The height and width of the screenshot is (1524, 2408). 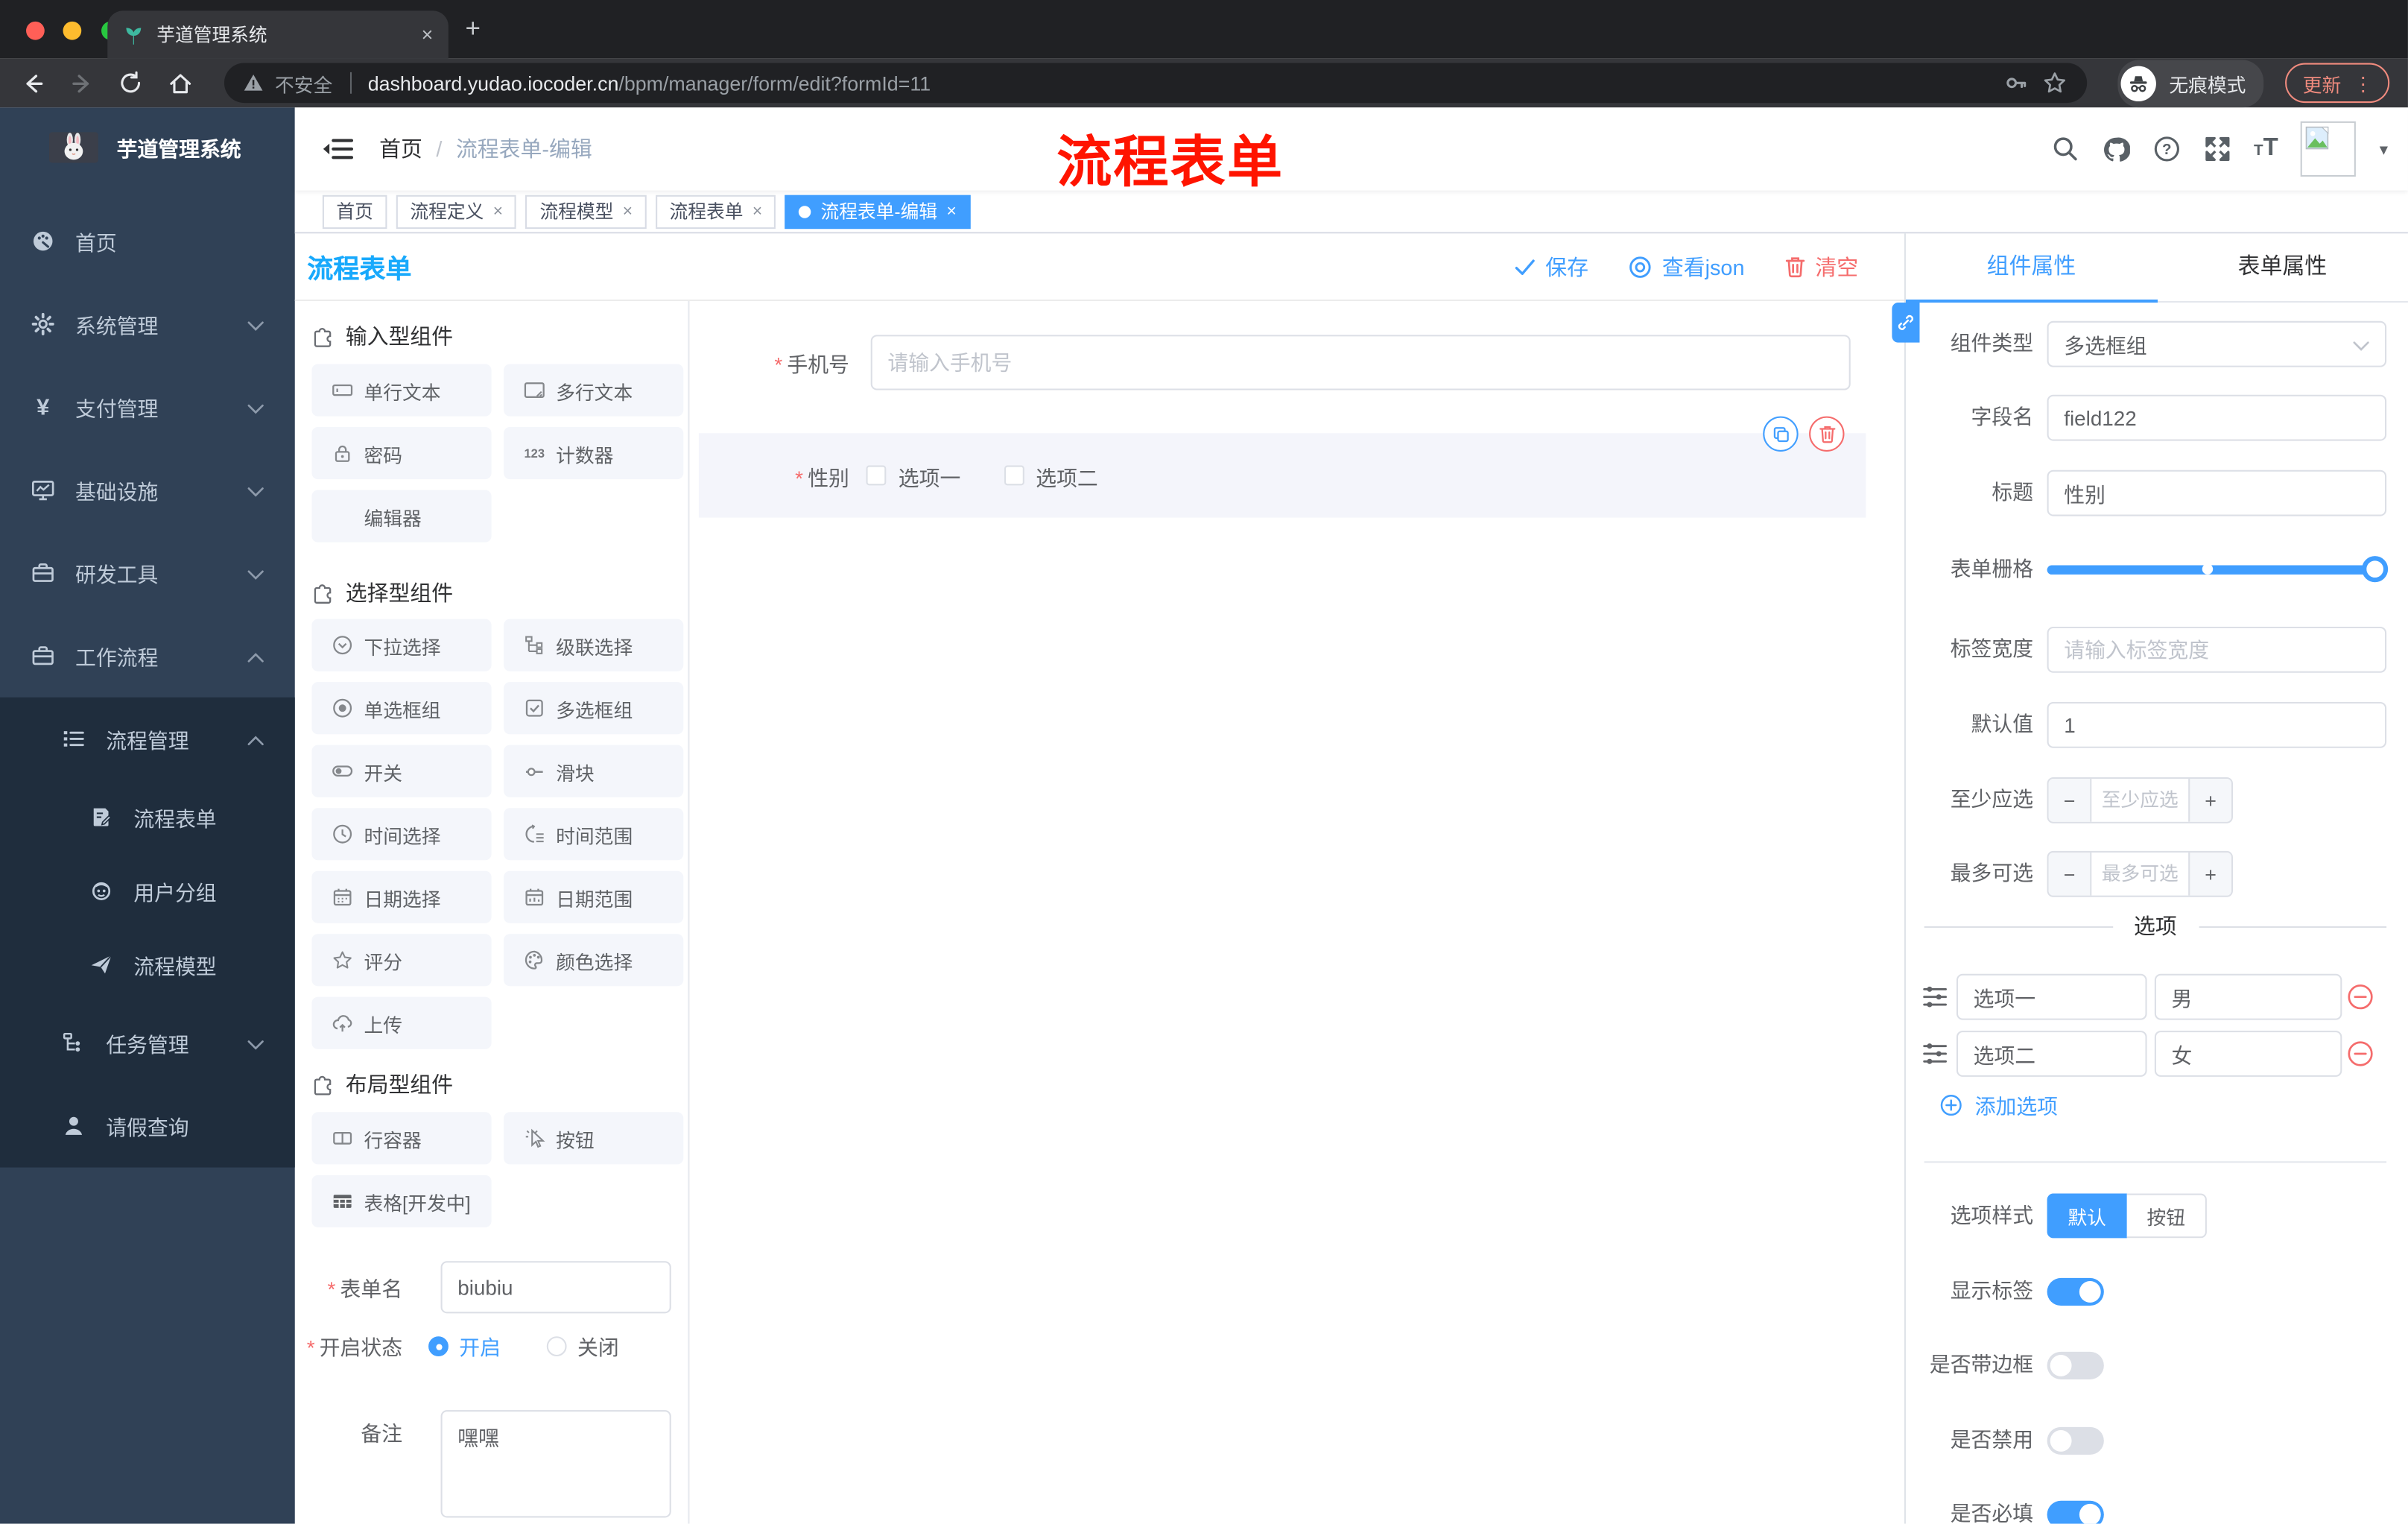 I want to click on panel-collapse-handle, so click(x=1906, y=323).